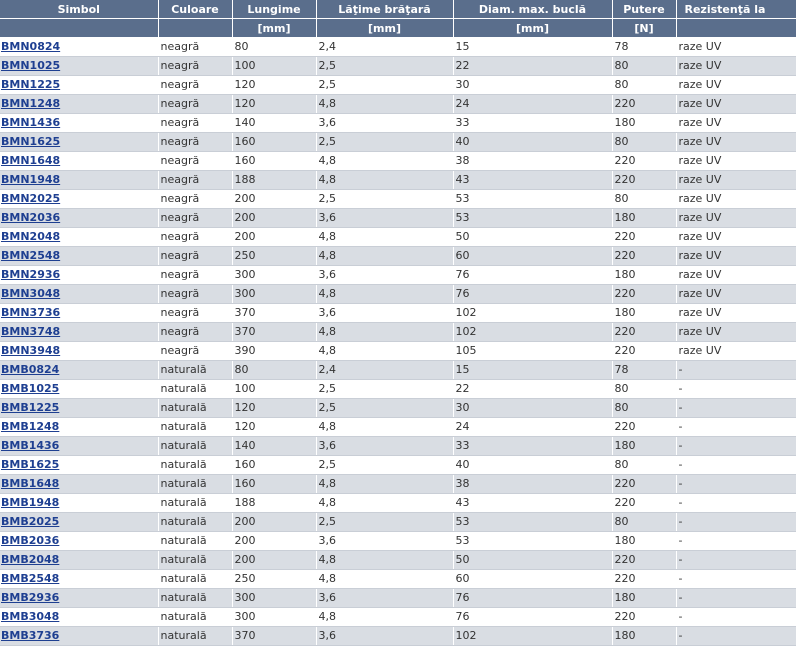 The height and width of the screenshot is (646, 796). I want to click on cell-simbol: BMB1225, so click(79, 408).